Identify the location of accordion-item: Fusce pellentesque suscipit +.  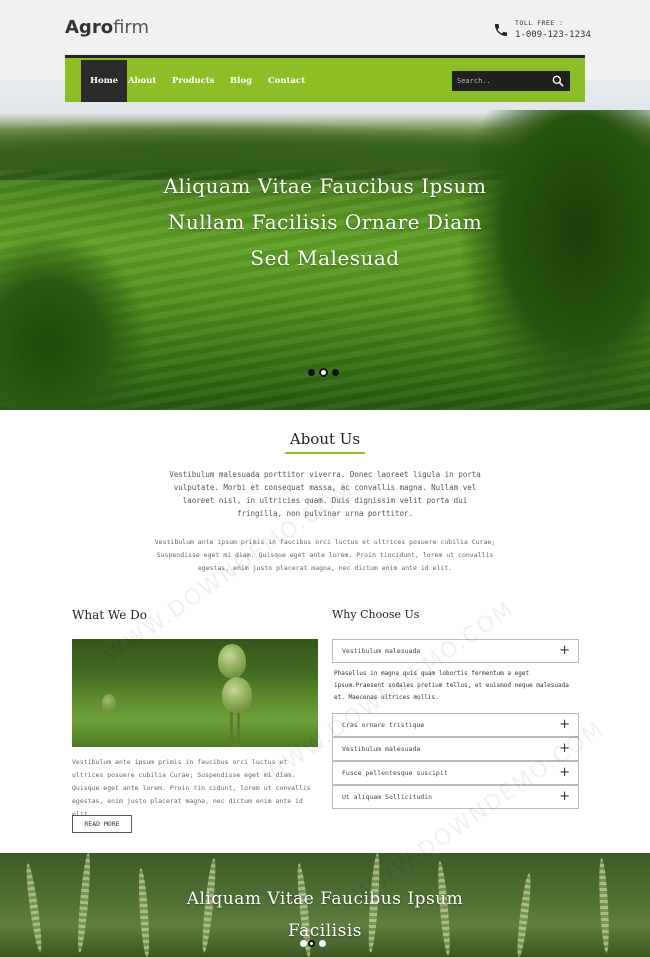
(455, 773).